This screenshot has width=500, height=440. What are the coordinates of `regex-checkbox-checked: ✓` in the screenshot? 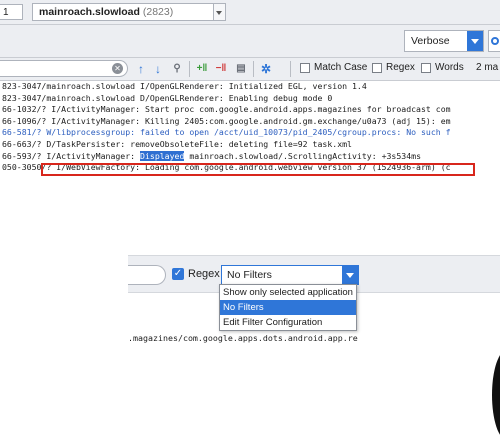 It's located at (178, 274).